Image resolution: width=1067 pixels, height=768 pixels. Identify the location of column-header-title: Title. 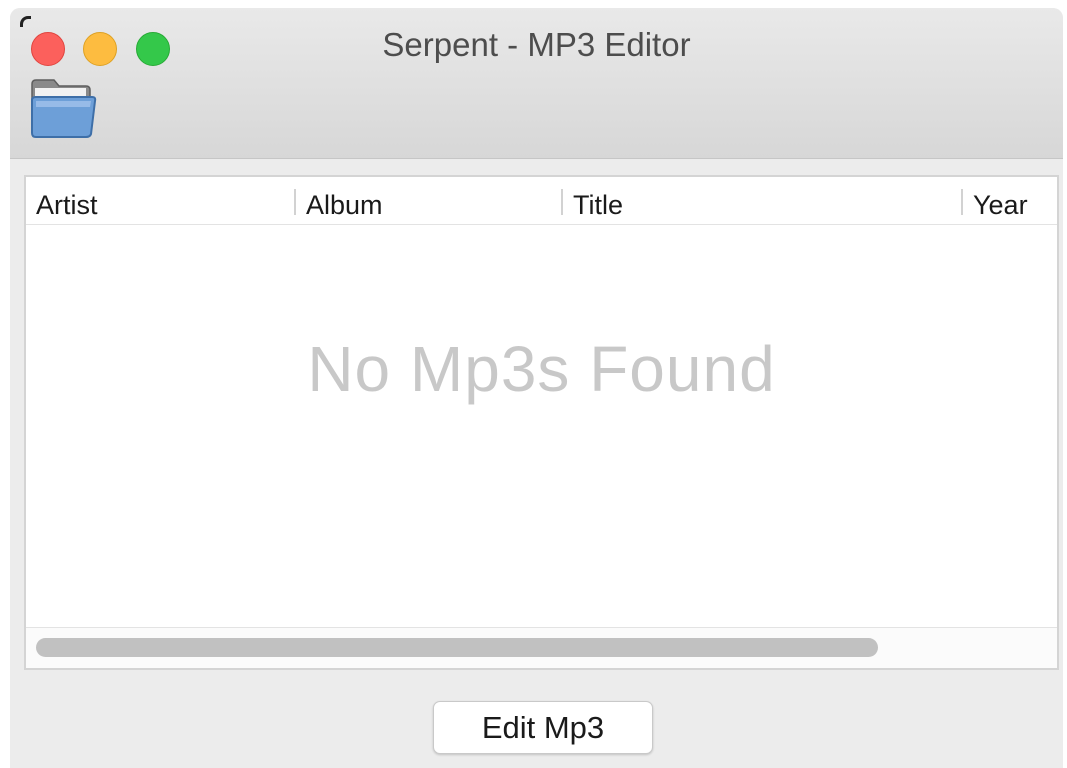
(762, 200).